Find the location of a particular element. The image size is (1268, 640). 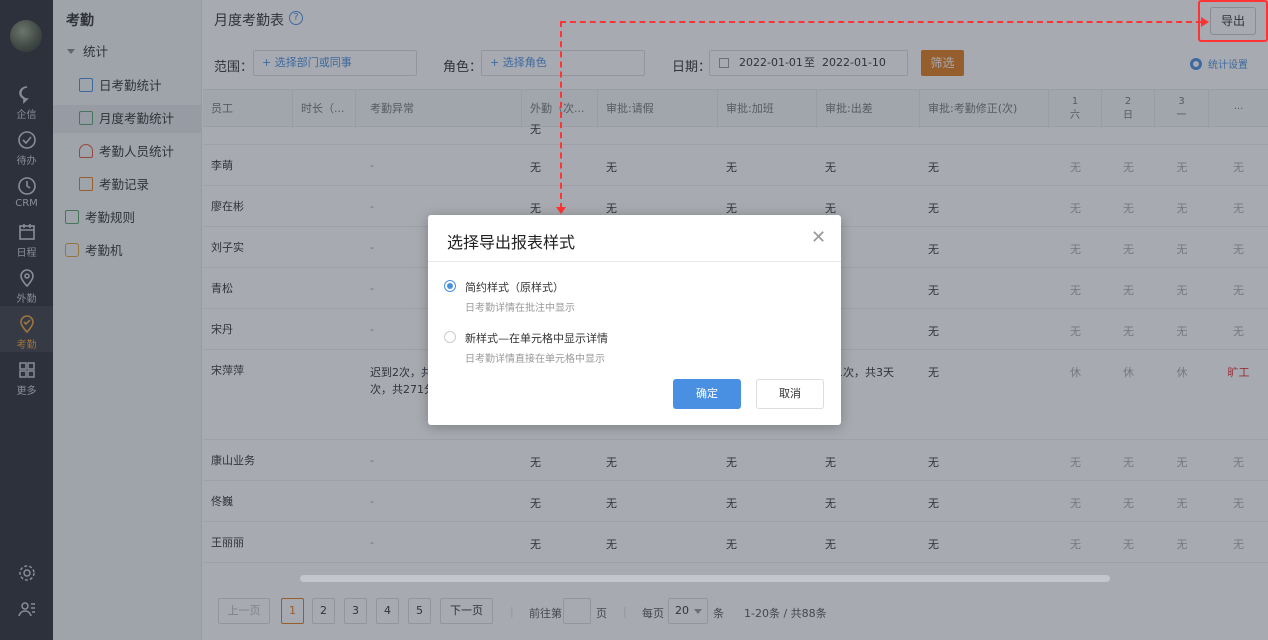

annotation-arrow-down is located at coordinates (561, 210).